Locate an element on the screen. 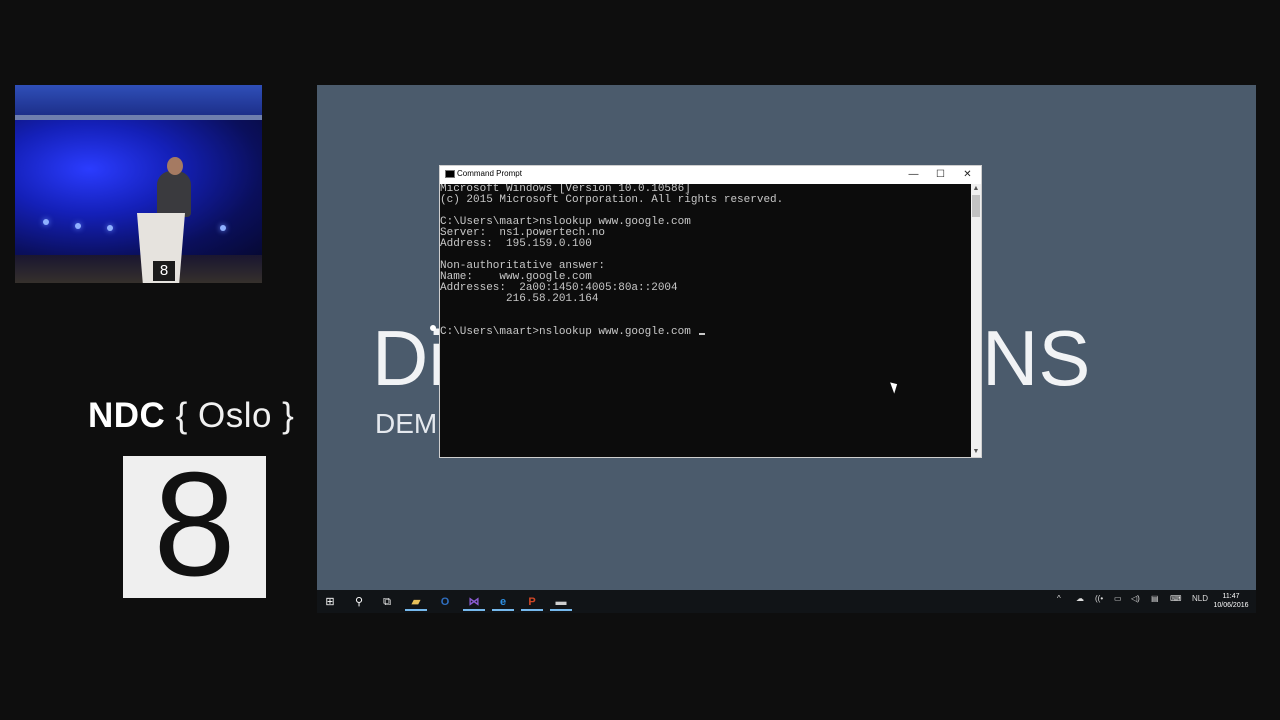 This screenshot has width=1280, height=720. notifications-icon: ▤ is located at coordinates (1155, 598).